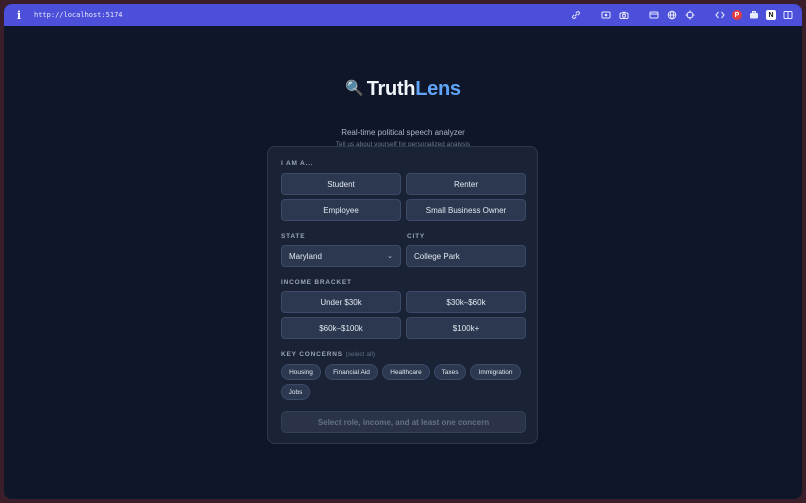 The width and height of the screenshot is (806, 503). What do you see at coordinates (354, 88) in the screenshot?
I see `magnifier-icon: 🔍` at bounding box center [354, 88].